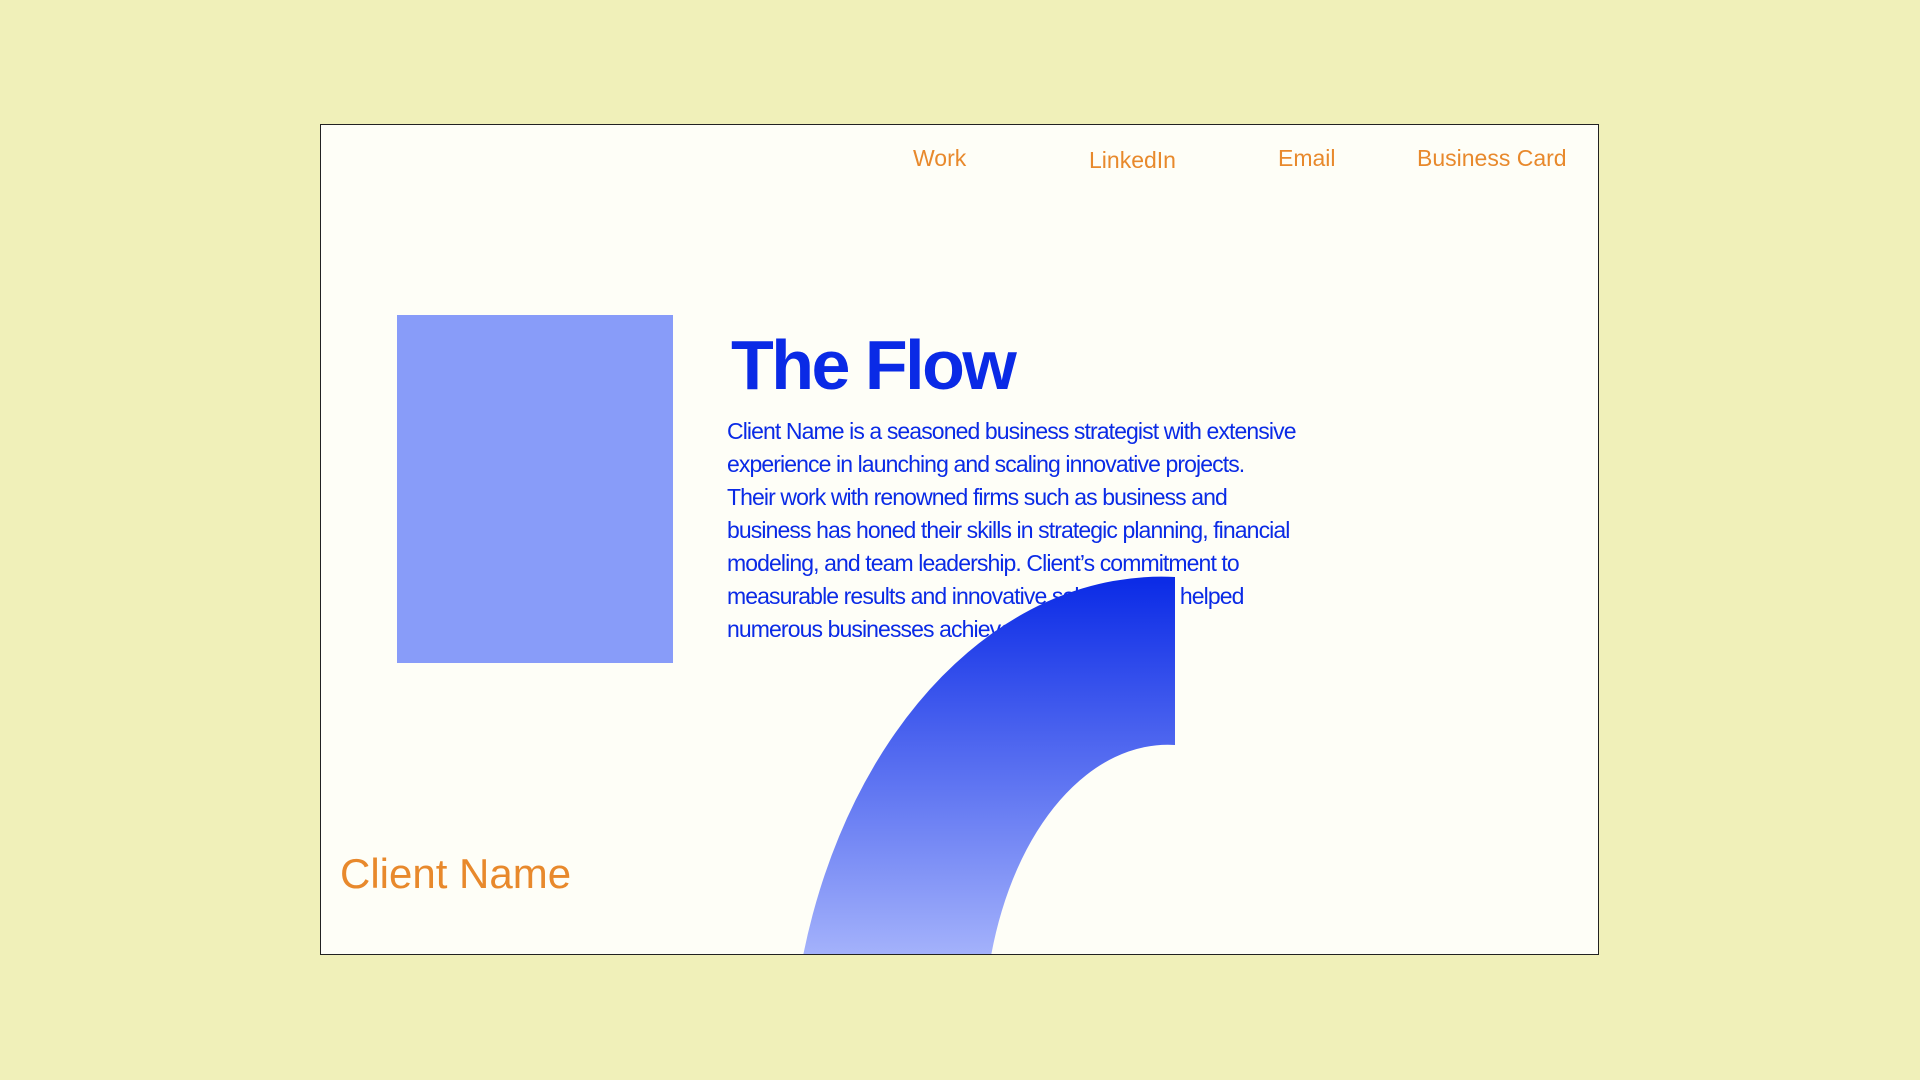 The height and width of the screenshot is (1080, 1920). What do you see at coordinates (874, 365) in the screenshot?
I see `page-title: The Flow` at bounding box center [874, 365].